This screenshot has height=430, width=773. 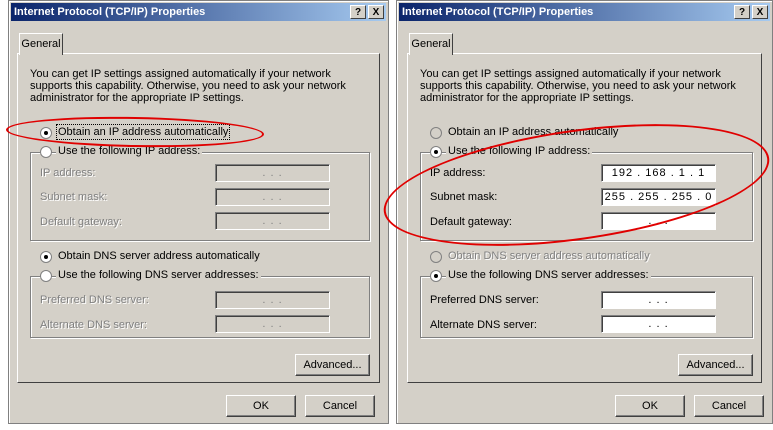 What do you see at coordinates (272, 173) in the screenshot?
I see `ip-address-field: . . .` at bounding box center [272, 173].